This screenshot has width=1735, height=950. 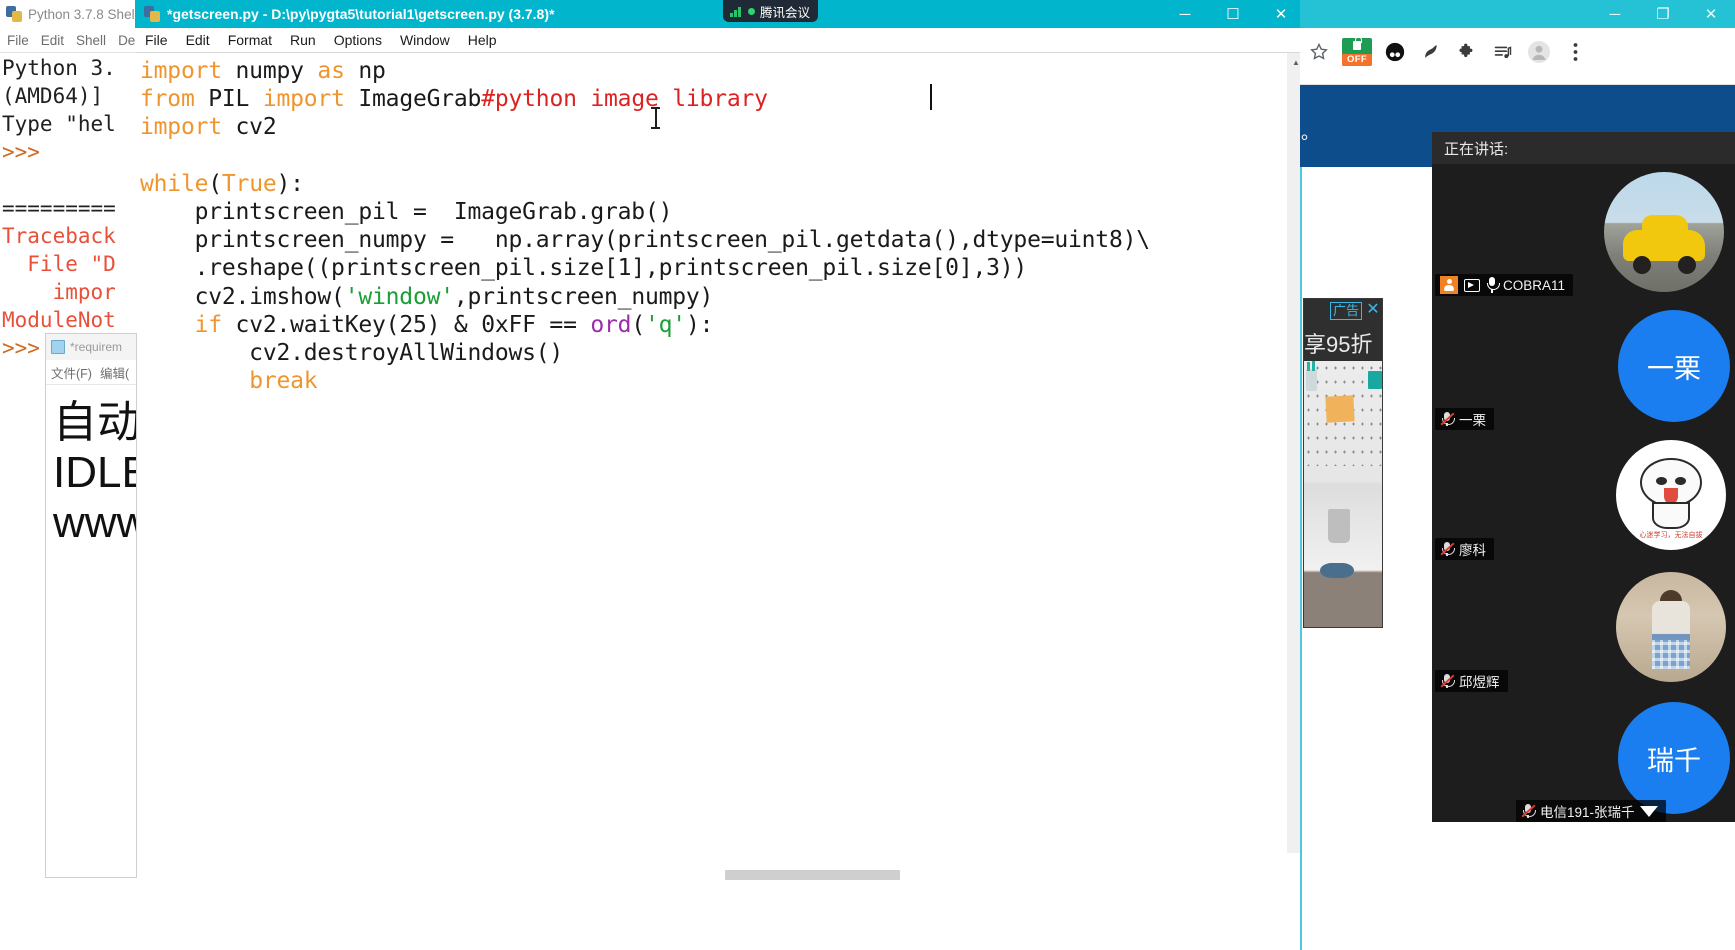 What do you see at coordinates (71, 372) in the screenshot?
I see `notepad-menu-file: 文件(F)` at bounding box center [71, 372].